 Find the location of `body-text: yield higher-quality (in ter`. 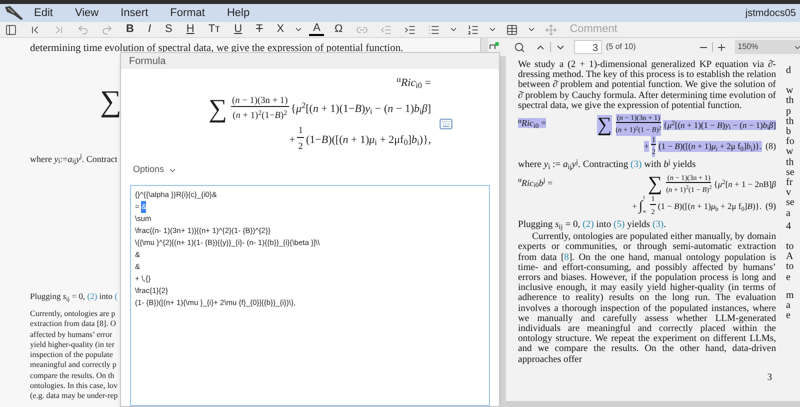

body-text: yield higher-quality (in ter is located at coordinates (73, 345).